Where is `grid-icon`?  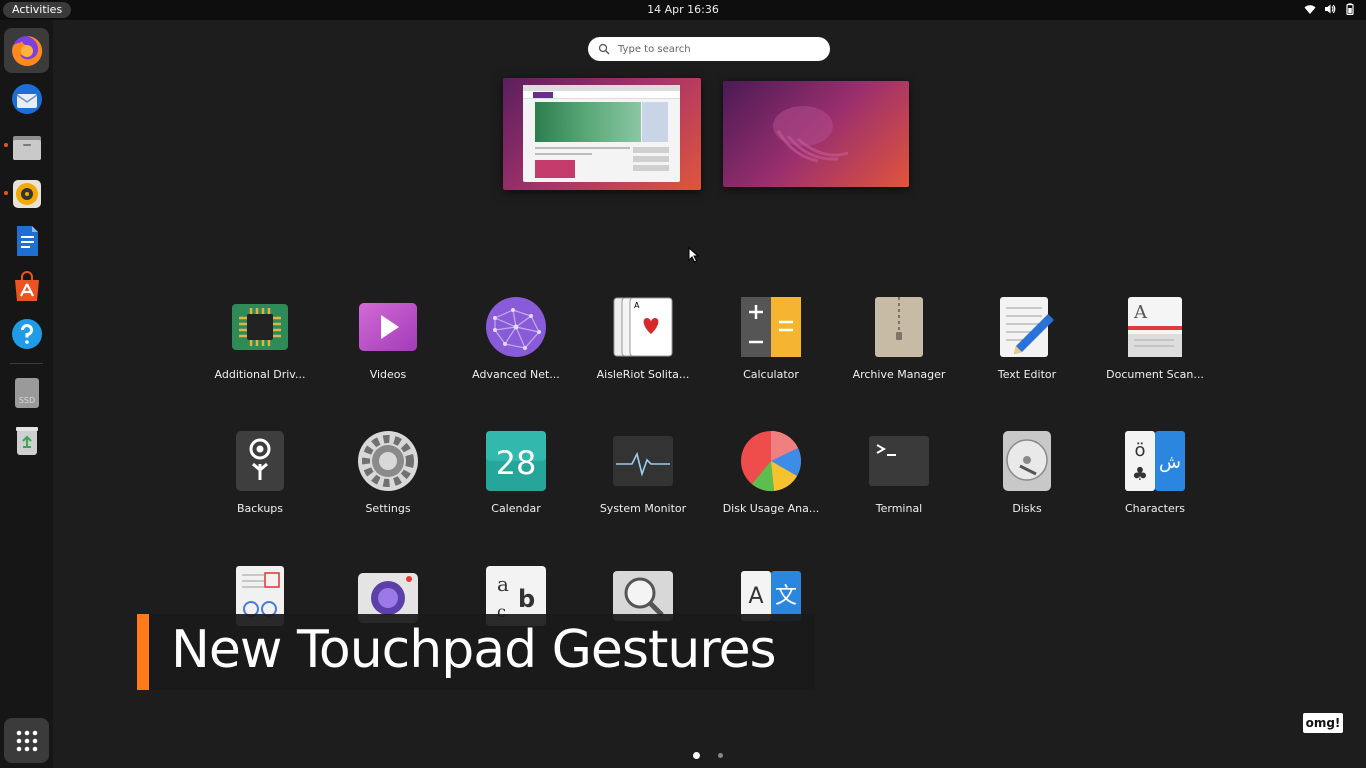
grid-icon is located at coordinates (26, 740).